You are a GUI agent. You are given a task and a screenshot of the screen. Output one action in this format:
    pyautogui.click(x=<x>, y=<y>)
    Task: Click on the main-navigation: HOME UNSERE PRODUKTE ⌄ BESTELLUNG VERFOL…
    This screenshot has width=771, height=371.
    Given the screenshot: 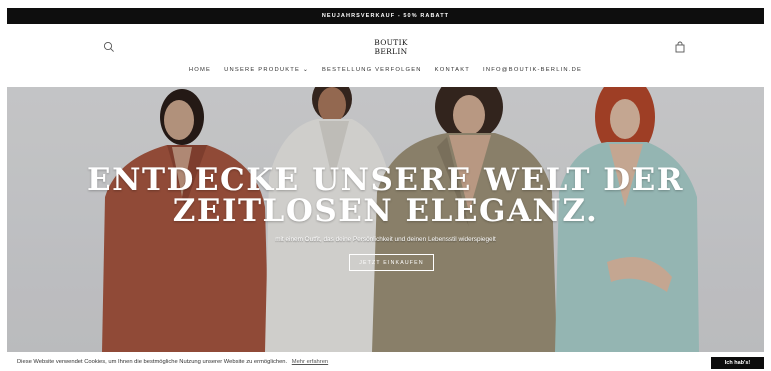 What is the action you would take?
    pyautogui.click(x=385, y=70)
    